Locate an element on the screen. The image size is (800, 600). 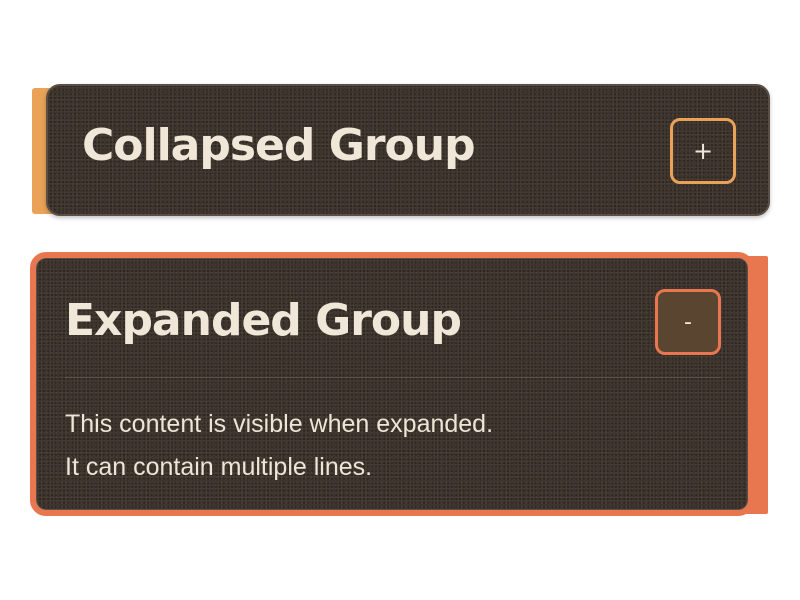
plus-icon: + is located at coordinates (703, 151).